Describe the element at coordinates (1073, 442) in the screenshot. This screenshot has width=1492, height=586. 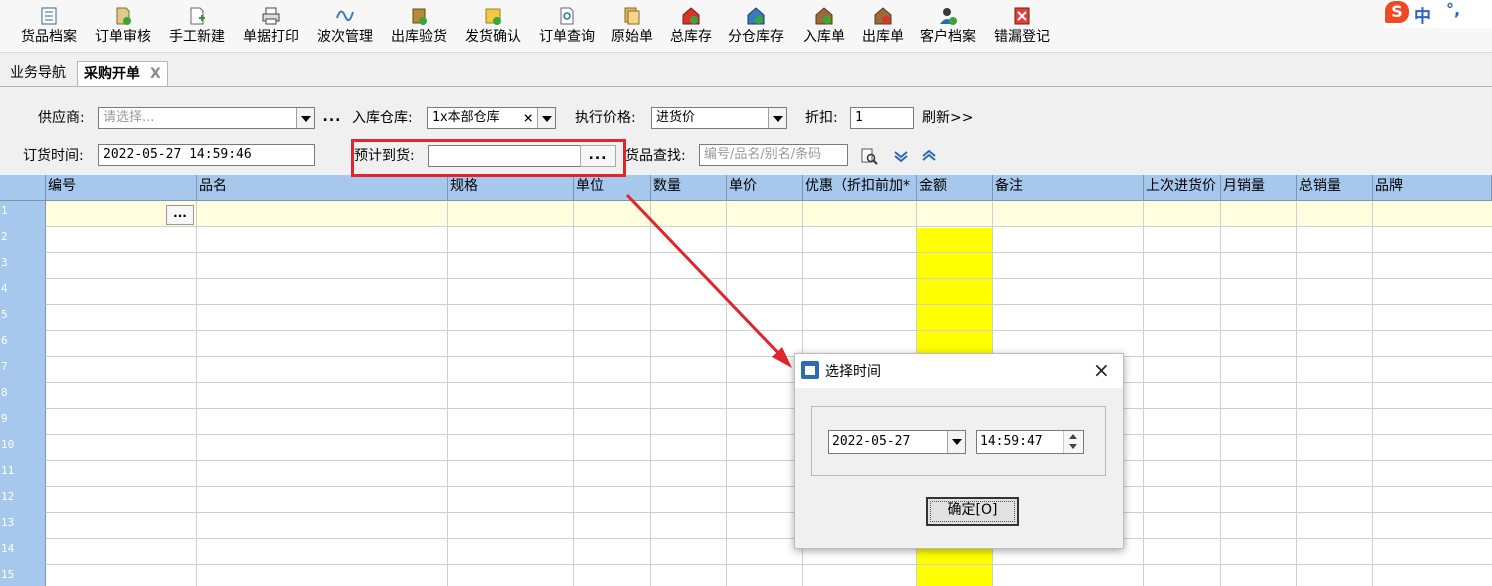
I see `spinner-buttons` at that location.